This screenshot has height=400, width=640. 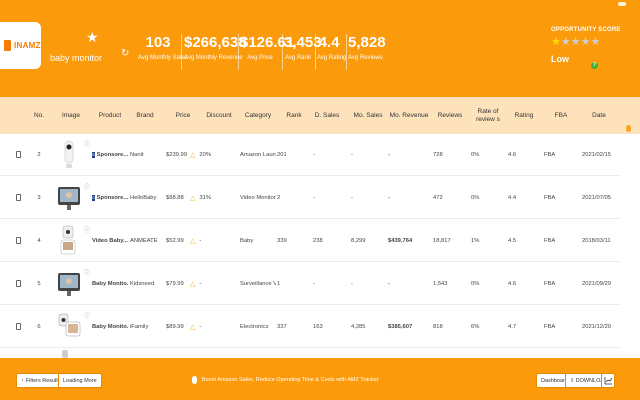 I want to click on metric-avg-monthly-sales: 103 Avg Monthly Sales, so click(x=163, y=49).